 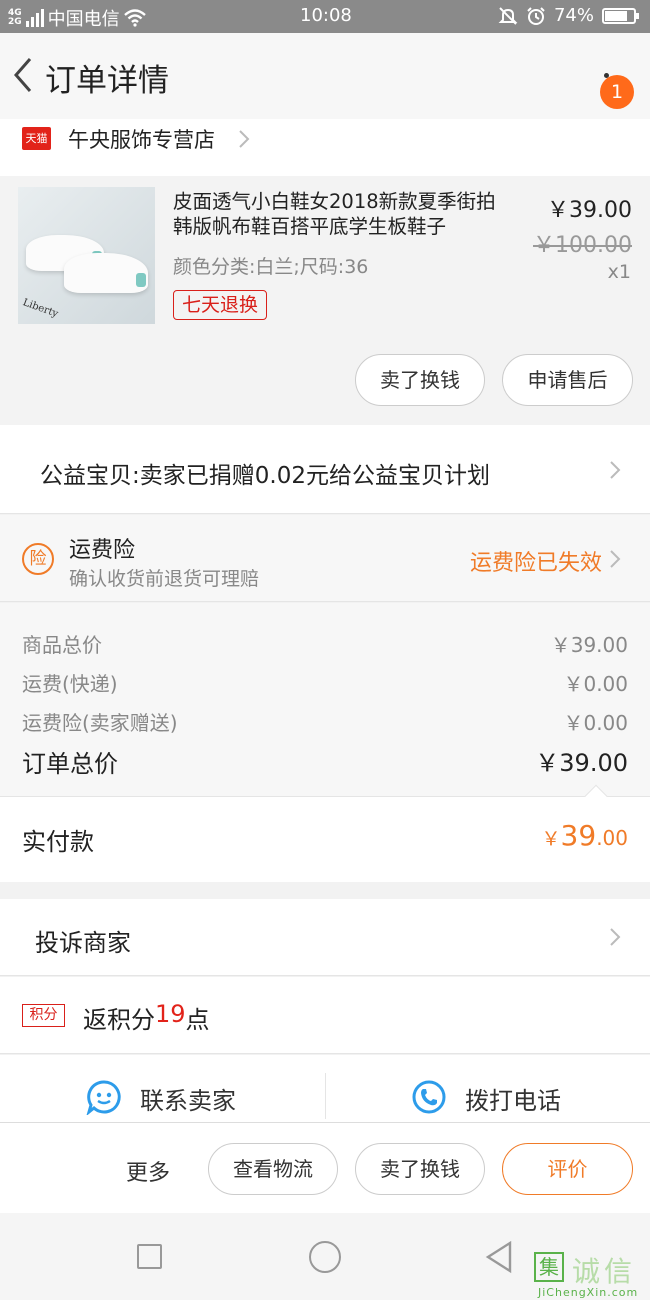 I want to click on signal-icon, so click(x=34, y=18).